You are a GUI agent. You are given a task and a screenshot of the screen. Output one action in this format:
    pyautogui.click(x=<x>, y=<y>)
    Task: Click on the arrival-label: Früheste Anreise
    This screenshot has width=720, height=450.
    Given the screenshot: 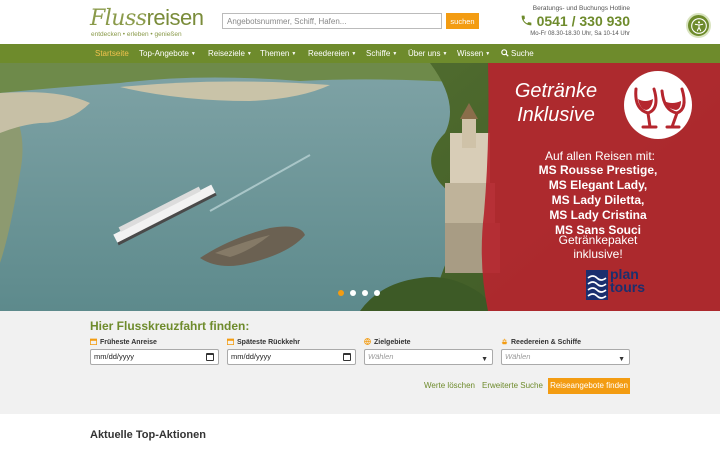 What is the action you would take?
    pyautogui.click(x=123, y=342)
    